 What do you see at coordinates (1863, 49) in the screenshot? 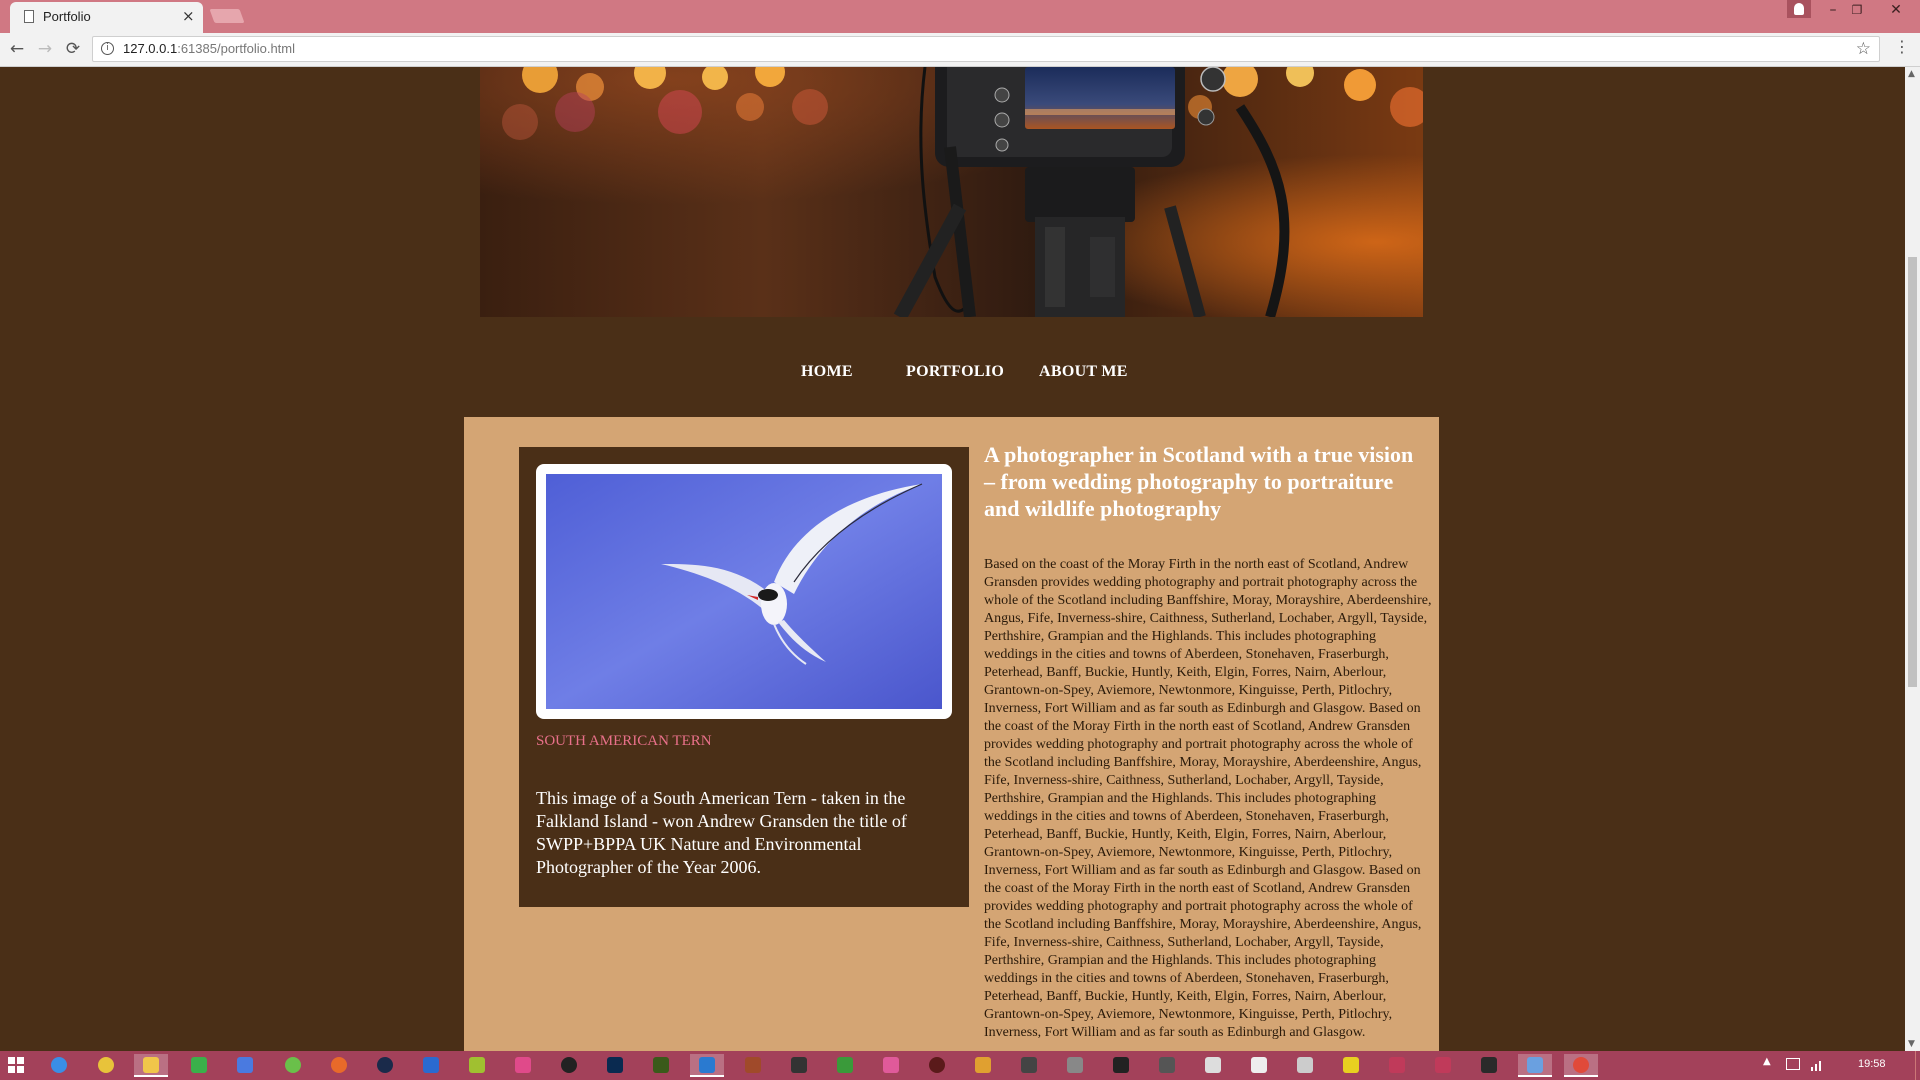
I see `bookmark-star-icon: ☆` at bounding box center [1863, 49].